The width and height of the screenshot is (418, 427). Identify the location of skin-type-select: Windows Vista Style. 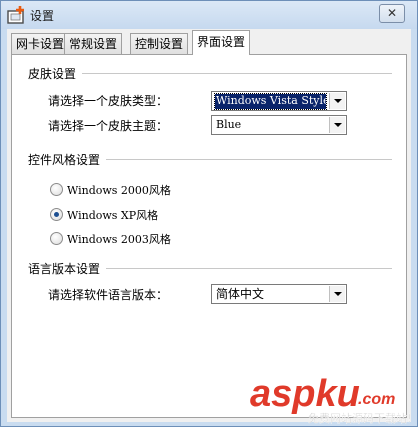
(279, 101).